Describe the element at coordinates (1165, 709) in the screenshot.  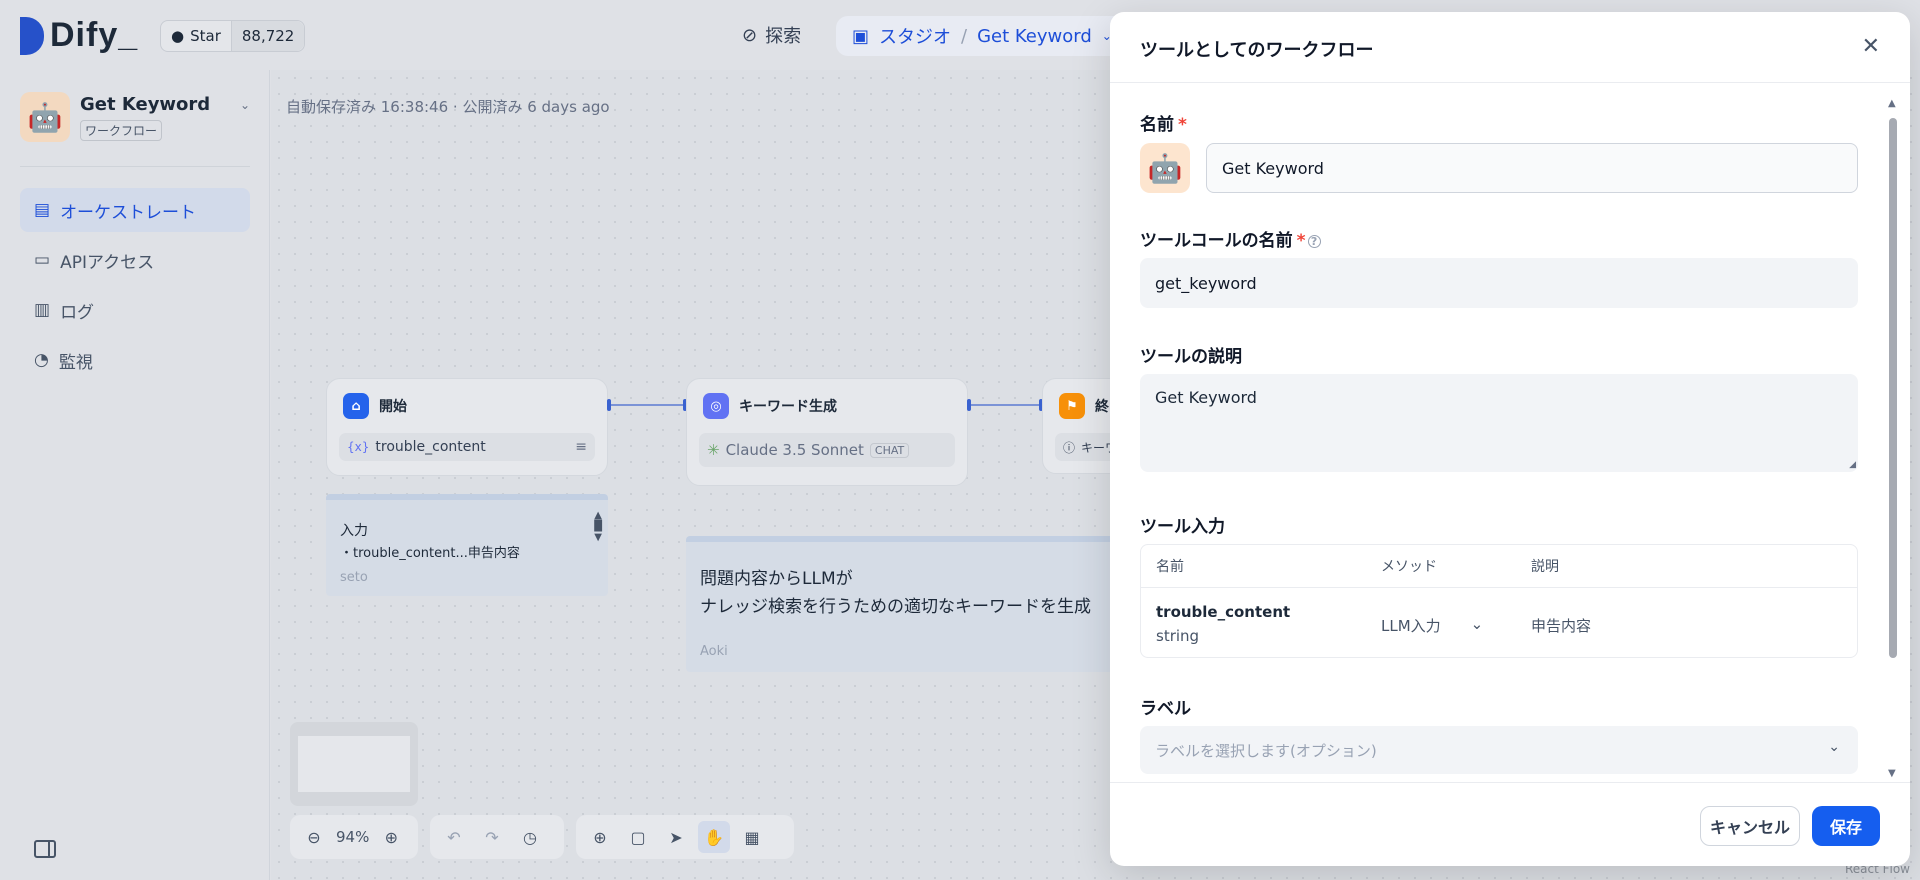
I see `label-label: ラベル` at that location.